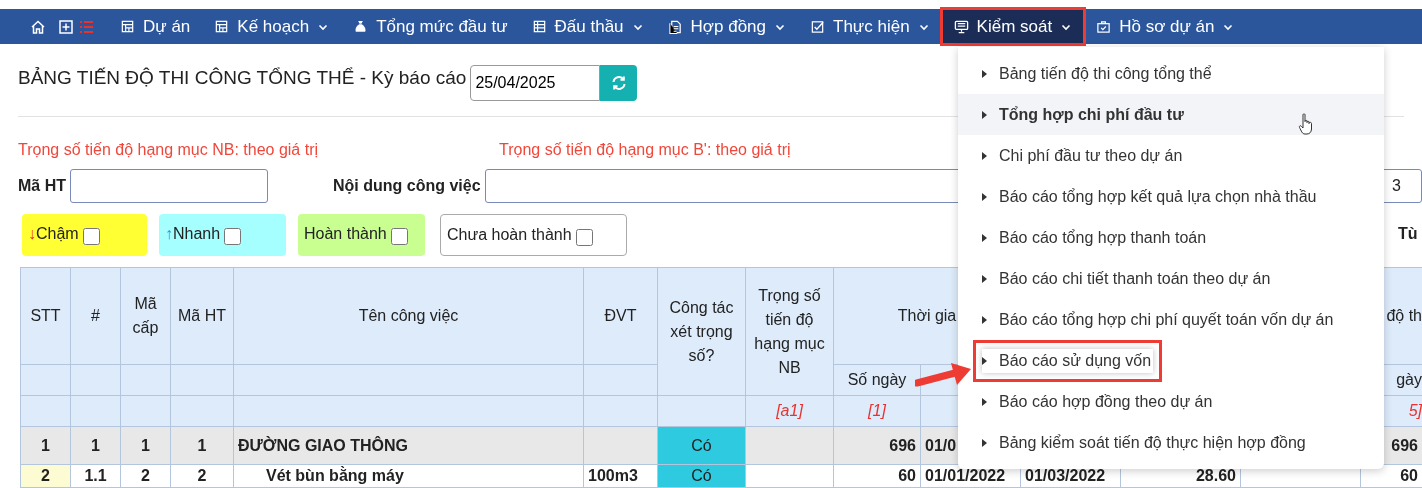  Describe the element at coordinates (32, 234) in the screenshot. I see `arrow-icon: ↓` at that location.